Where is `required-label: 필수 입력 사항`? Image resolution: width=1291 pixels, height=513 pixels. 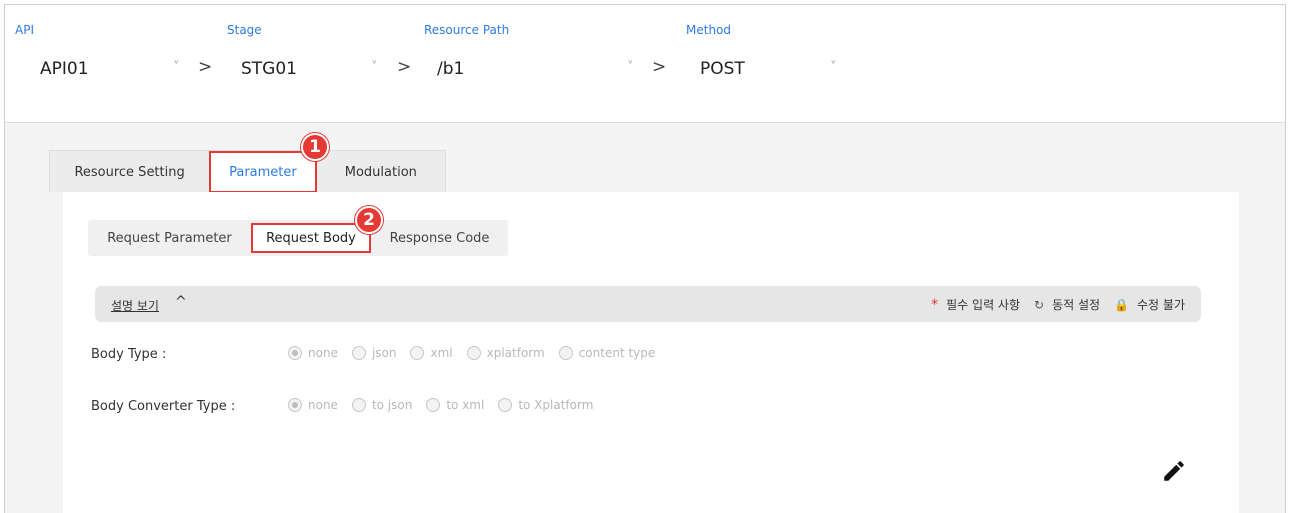 required-label: 필수 입력 사항 is located at coordinates (983, 305).